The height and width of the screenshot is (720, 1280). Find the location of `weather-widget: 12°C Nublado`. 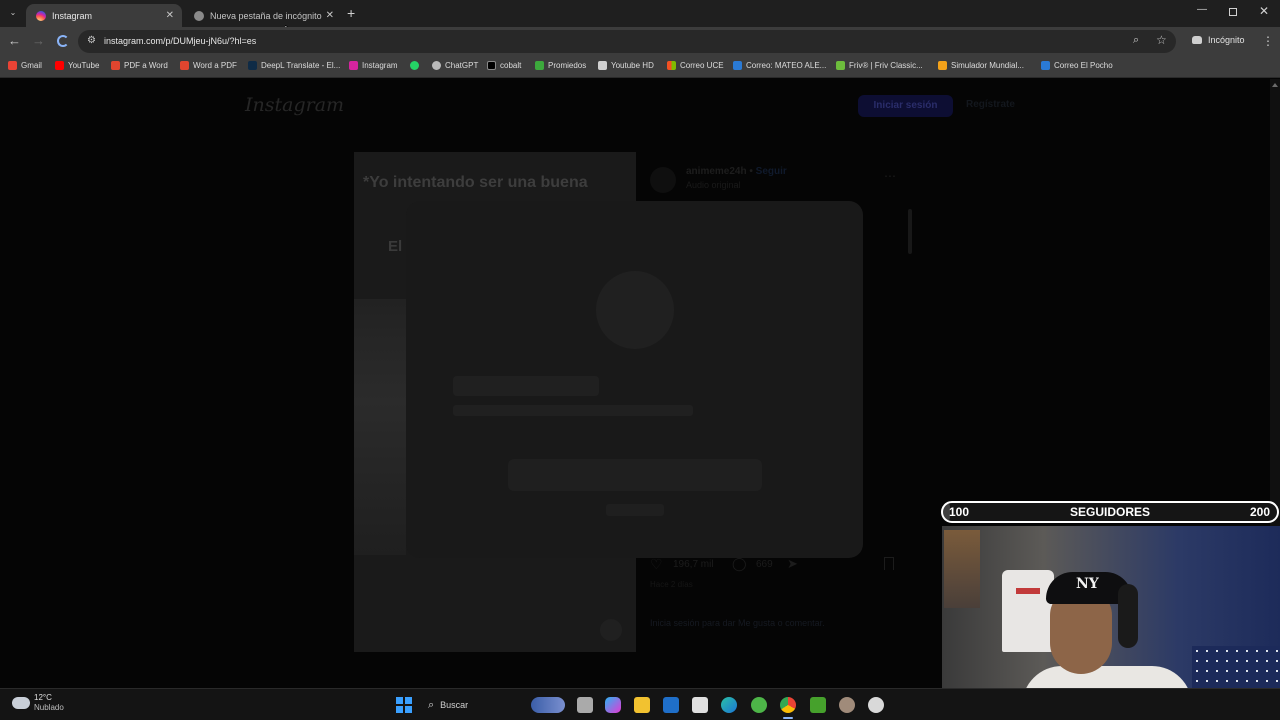

weather-widget: 12°C Nublado is located at coordinates (38, 703).